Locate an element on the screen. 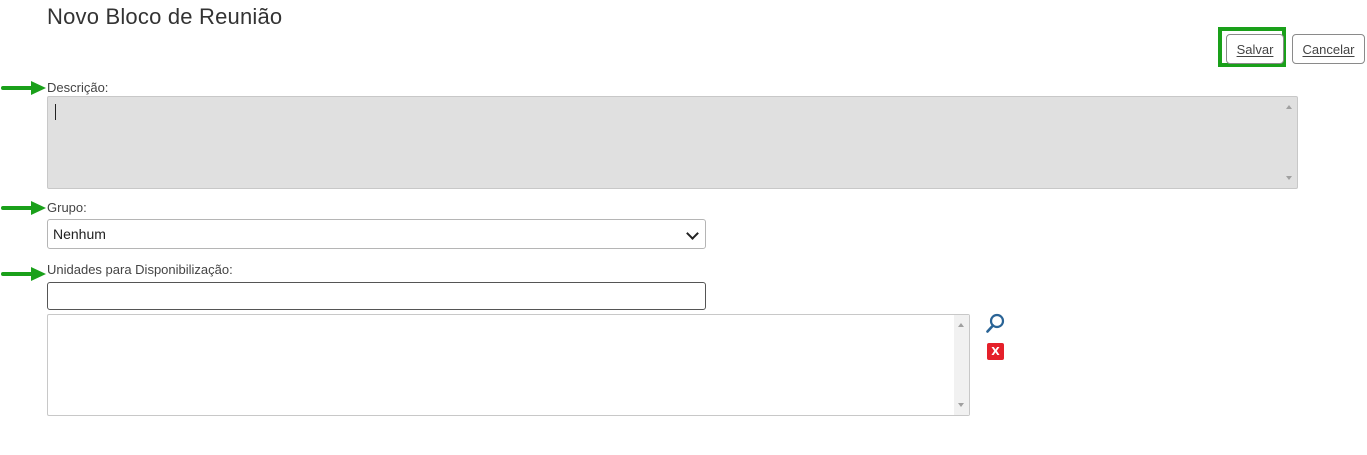  remove-icon: X is located at coordinates (995, 351).